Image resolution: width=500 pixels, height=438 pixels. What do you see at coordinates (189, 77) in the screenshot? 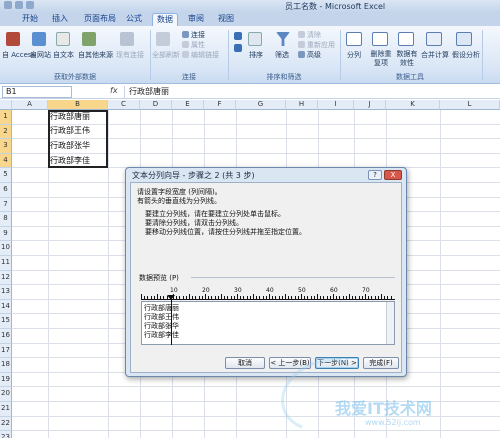
I see `group-label-connections: 连接` at bounding box center [189, 77].